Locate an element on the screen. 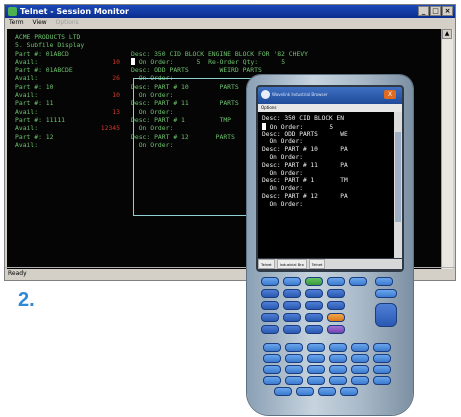 Image resolution: width=461 pixels, height=417 pixels. device-menu-bar: Options is located at coordinates (330, 108).